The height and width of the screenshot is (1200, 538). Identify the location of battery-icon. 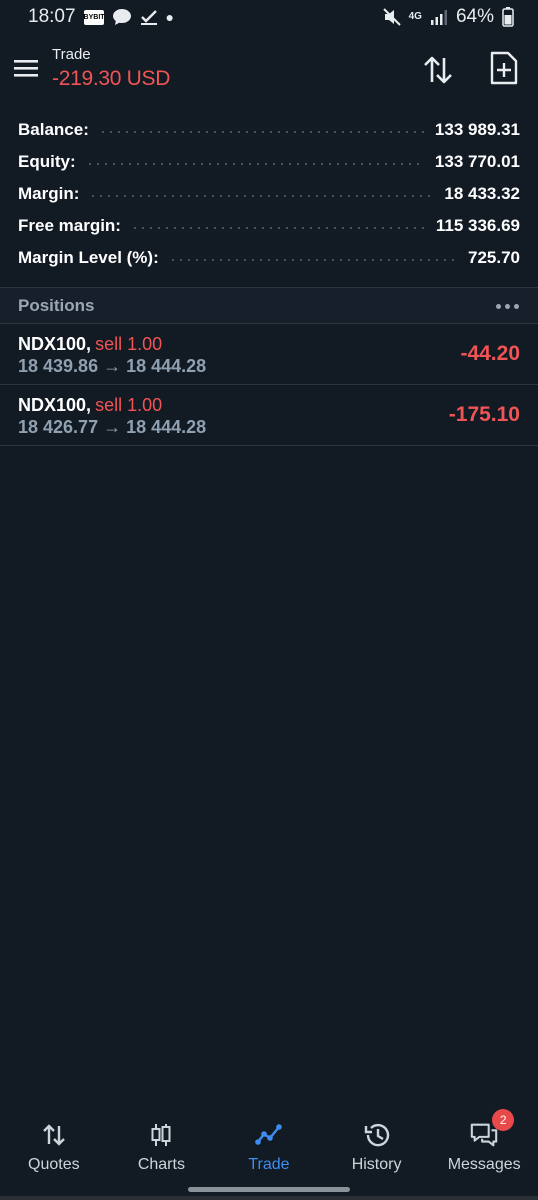
(508, 17).